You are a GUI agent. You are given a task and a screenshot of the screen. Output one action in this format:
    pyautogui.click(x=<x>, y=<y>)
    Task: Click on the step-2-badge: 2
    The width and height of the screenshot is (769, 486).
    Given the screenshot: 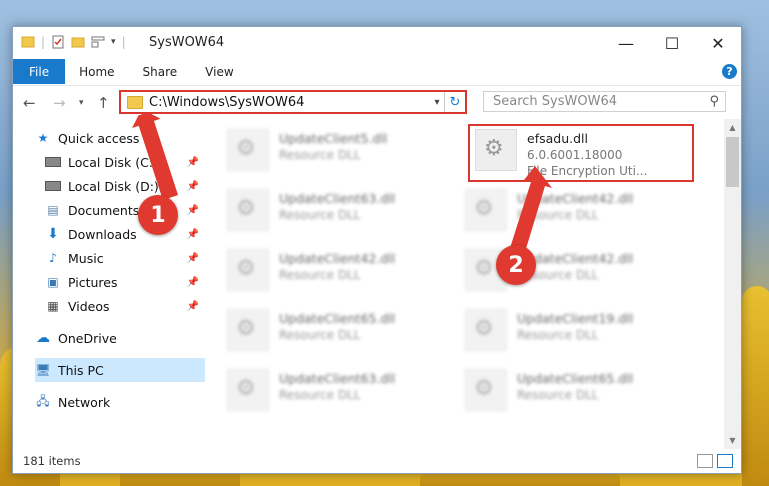 What is the action you would take?
    pyautogui.click(x=516, y=265)
    